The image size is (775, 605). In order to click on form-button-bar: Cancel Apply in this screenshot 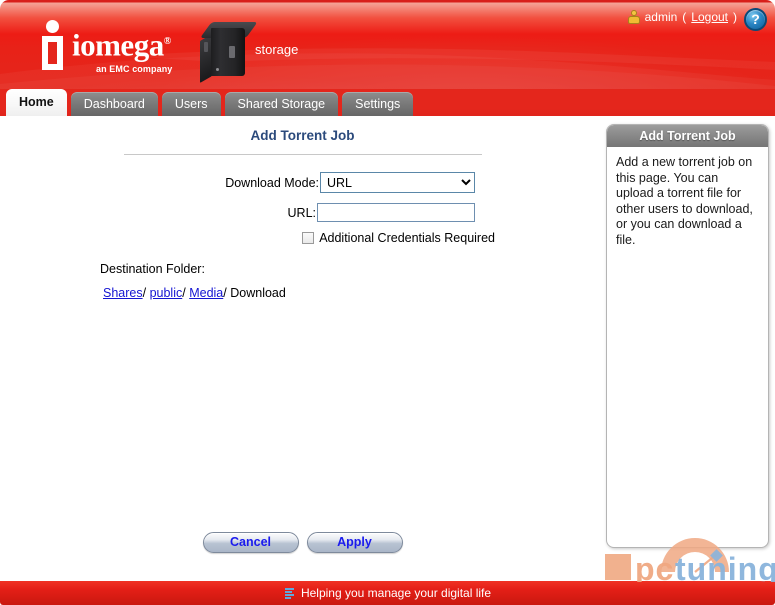, I will do `click(302, 542)`.